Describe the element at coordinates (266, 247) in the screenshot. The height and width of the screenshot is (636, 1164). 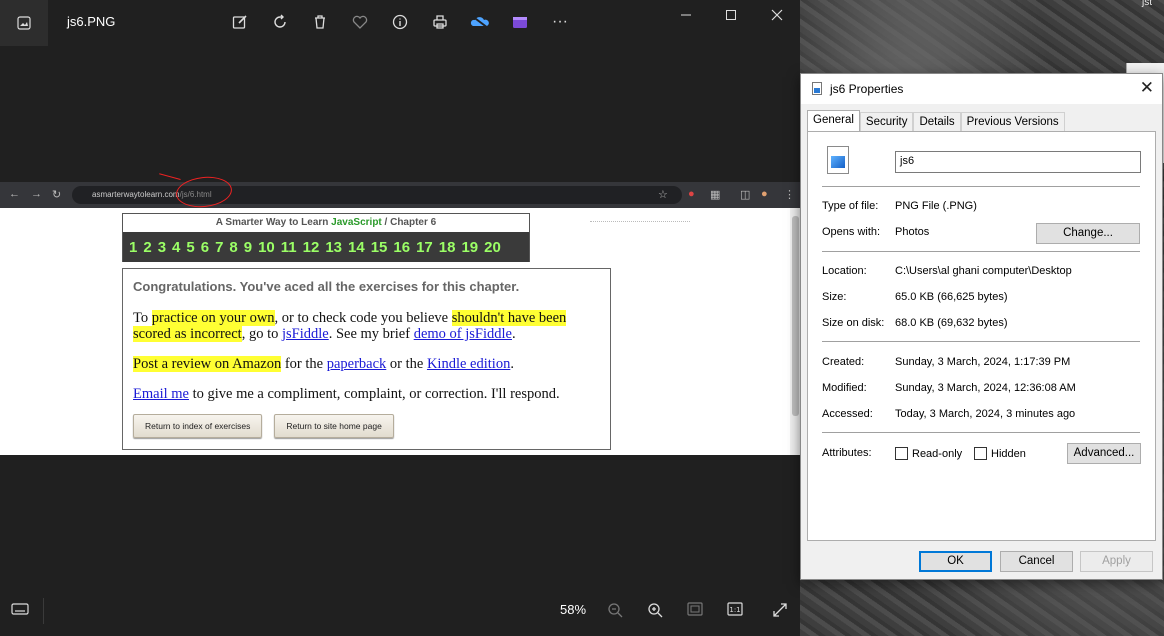
I see `chapter-number: 10` at that location.